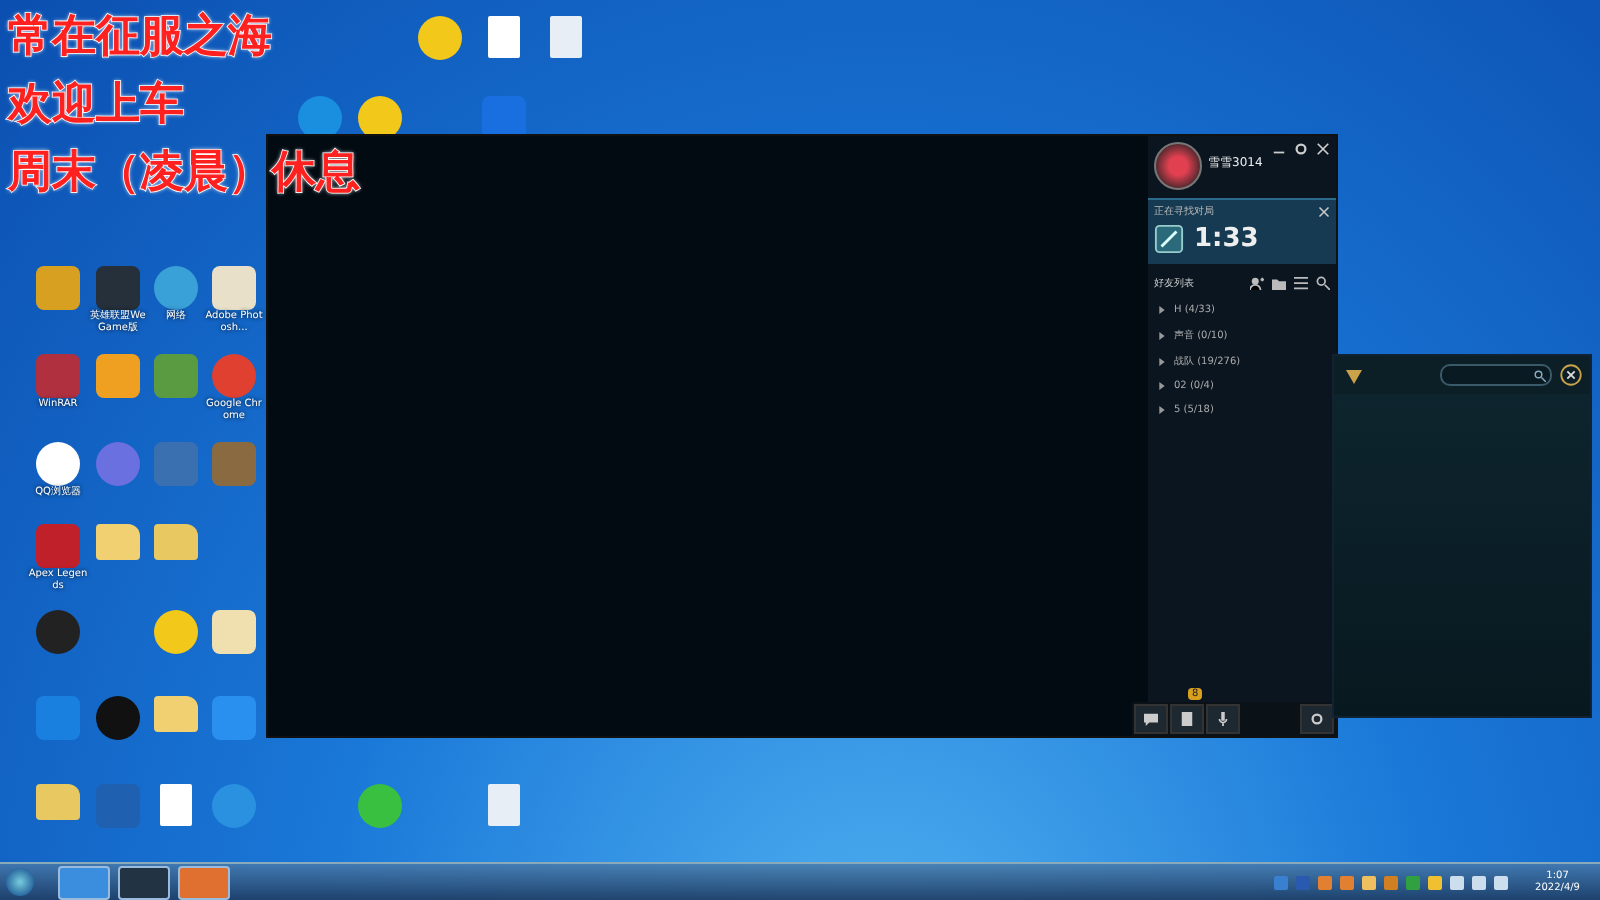 This screenshot has height=900, width=1600. What do you see at coordinates (140, 38) in the screenshot?
I see `overlay-caption: 常在征服之海` at bounding box center [140, 38].